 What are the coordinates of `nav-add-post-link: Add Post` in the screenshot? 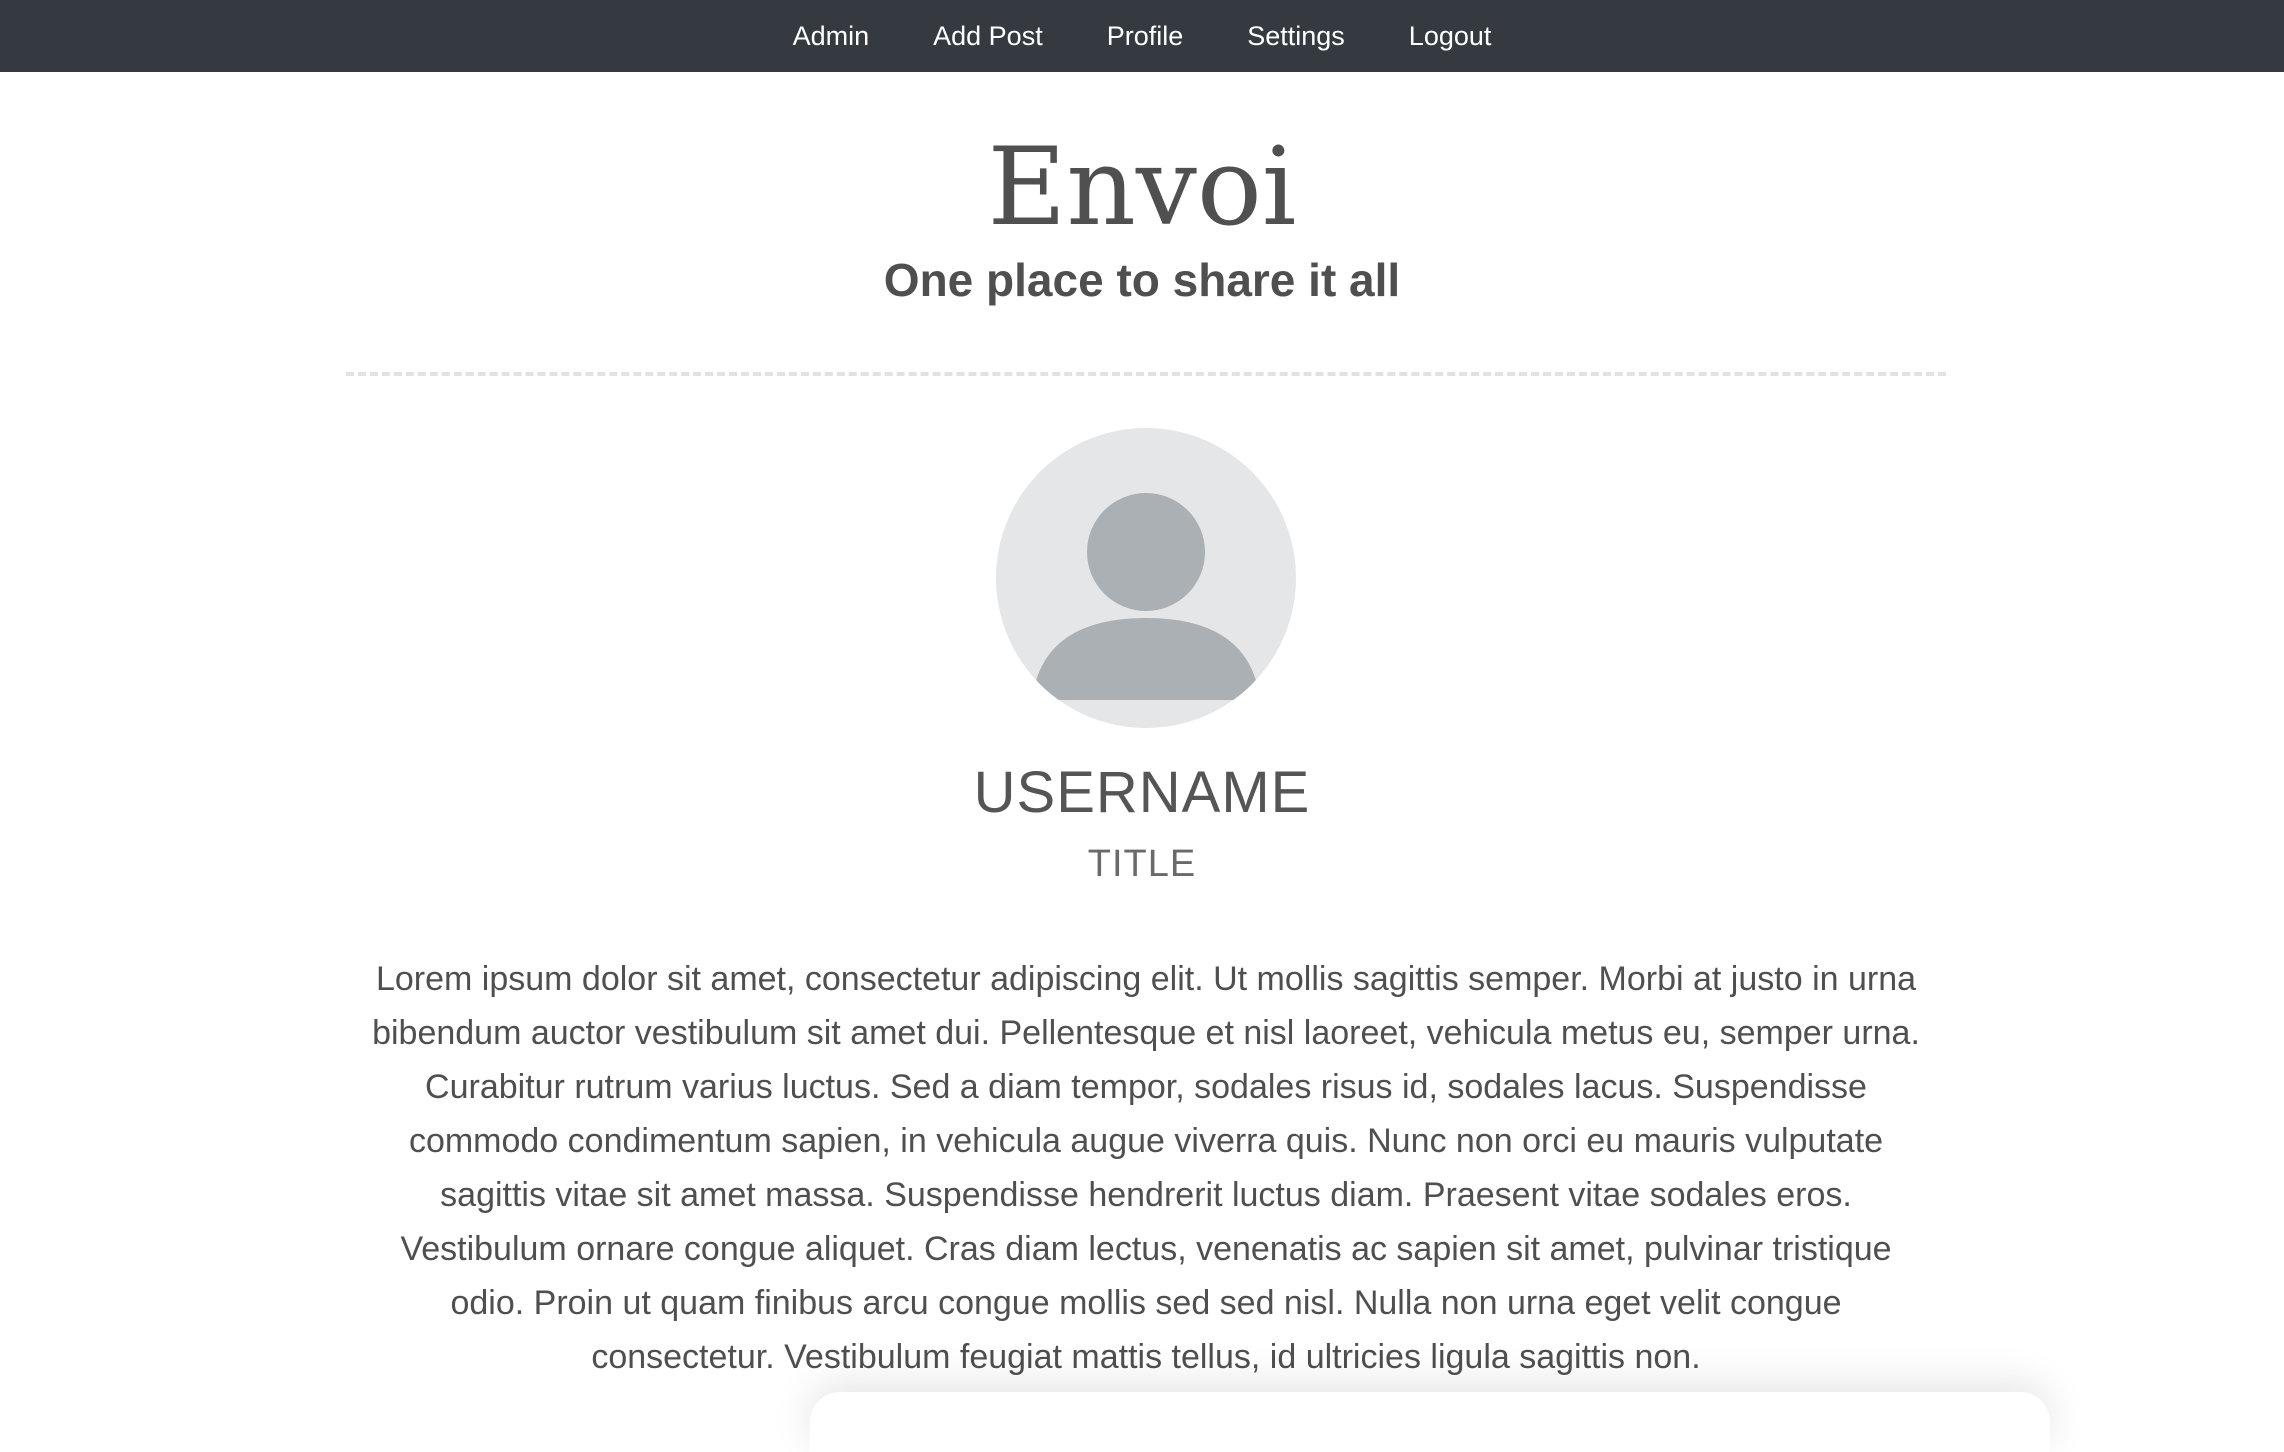 It's located at (988, 36).